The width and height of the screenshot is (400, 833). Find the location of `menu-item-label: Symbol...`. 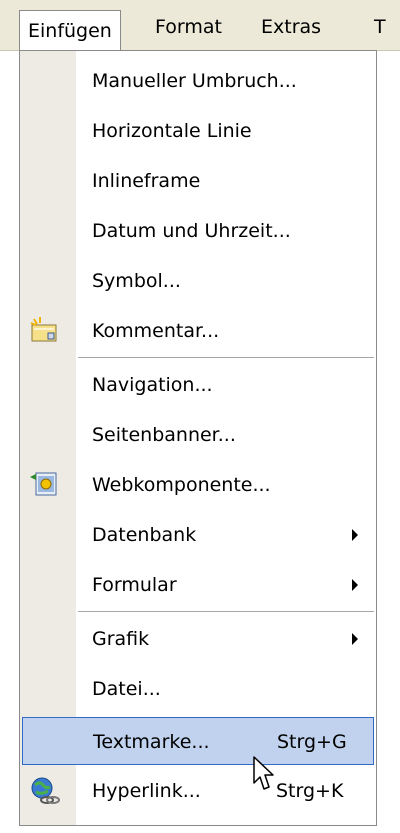

menu-item-label: Symbol... is located at coordinates (136, 281).